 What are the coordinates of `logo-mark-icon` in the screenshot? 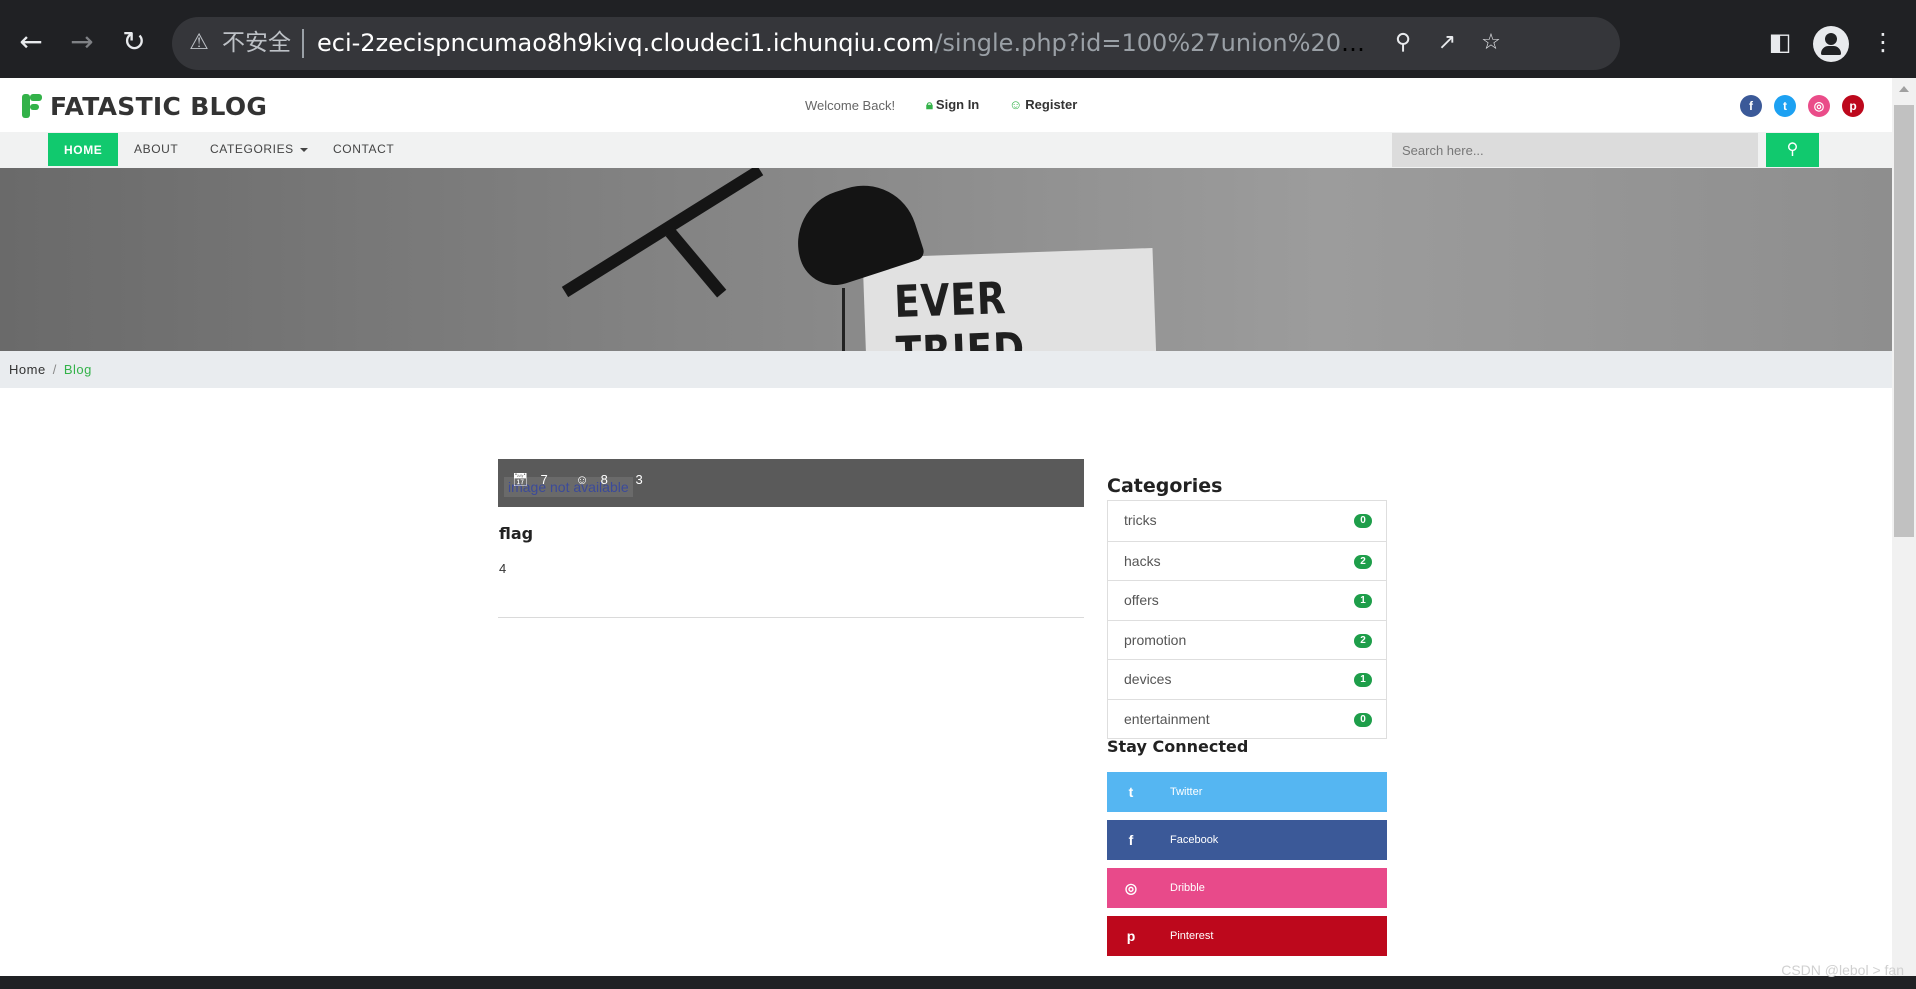 It's located at (32, 106).